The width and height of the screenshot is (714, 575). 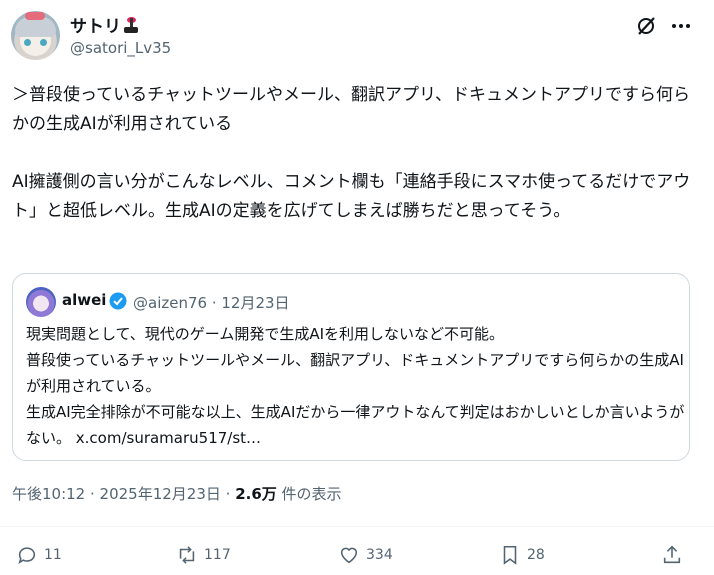 I want to click on views-label: 件の表示, so click(x=309, y=494).